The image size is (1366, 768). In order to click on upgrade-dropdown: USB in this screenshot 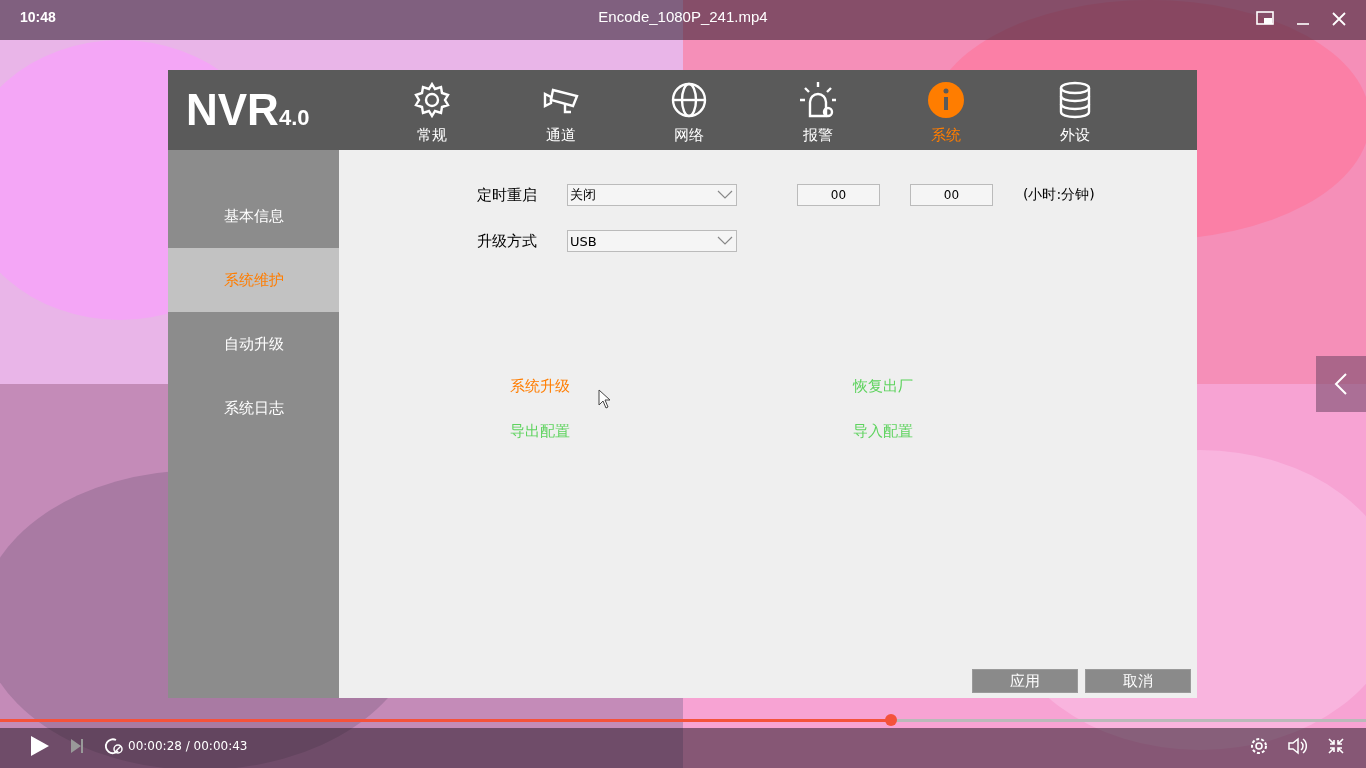, I will do `click(652, 241)`.